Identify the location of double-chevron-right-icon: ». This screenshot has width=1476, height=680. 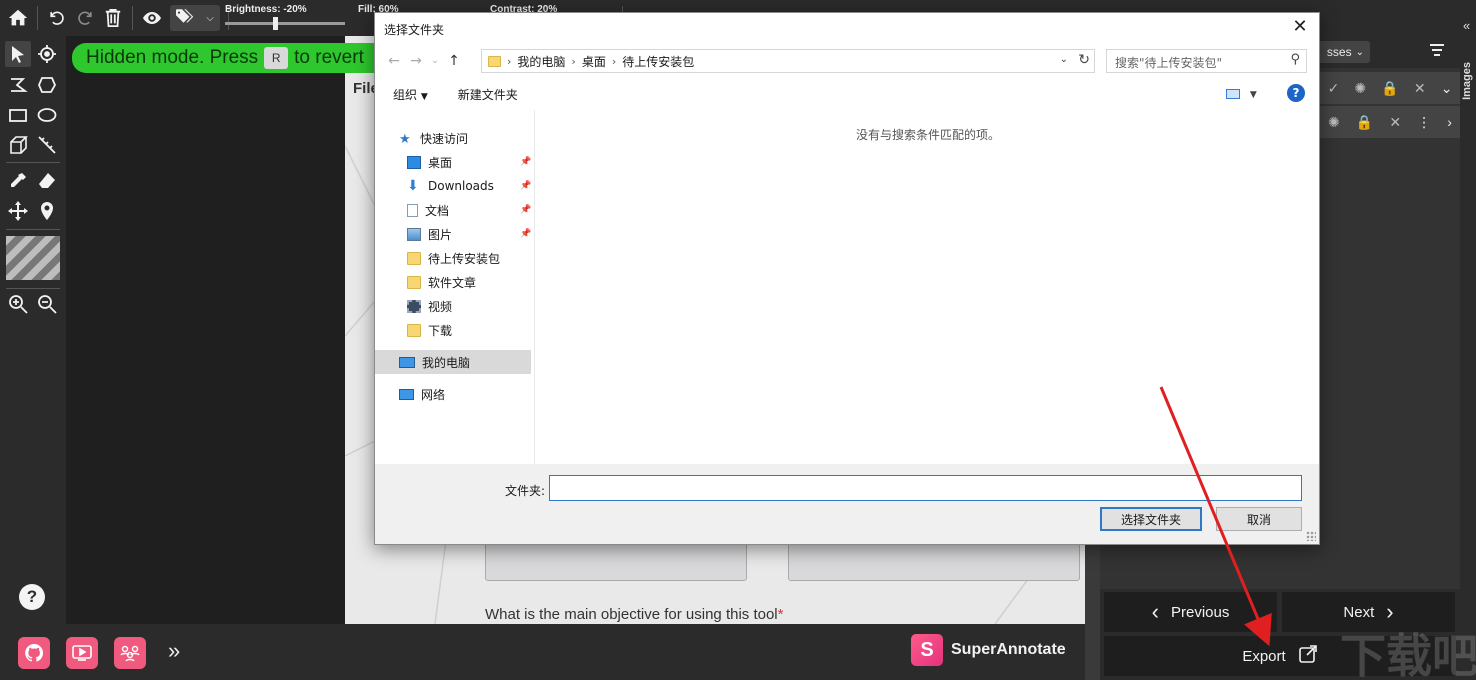
(174, 651).